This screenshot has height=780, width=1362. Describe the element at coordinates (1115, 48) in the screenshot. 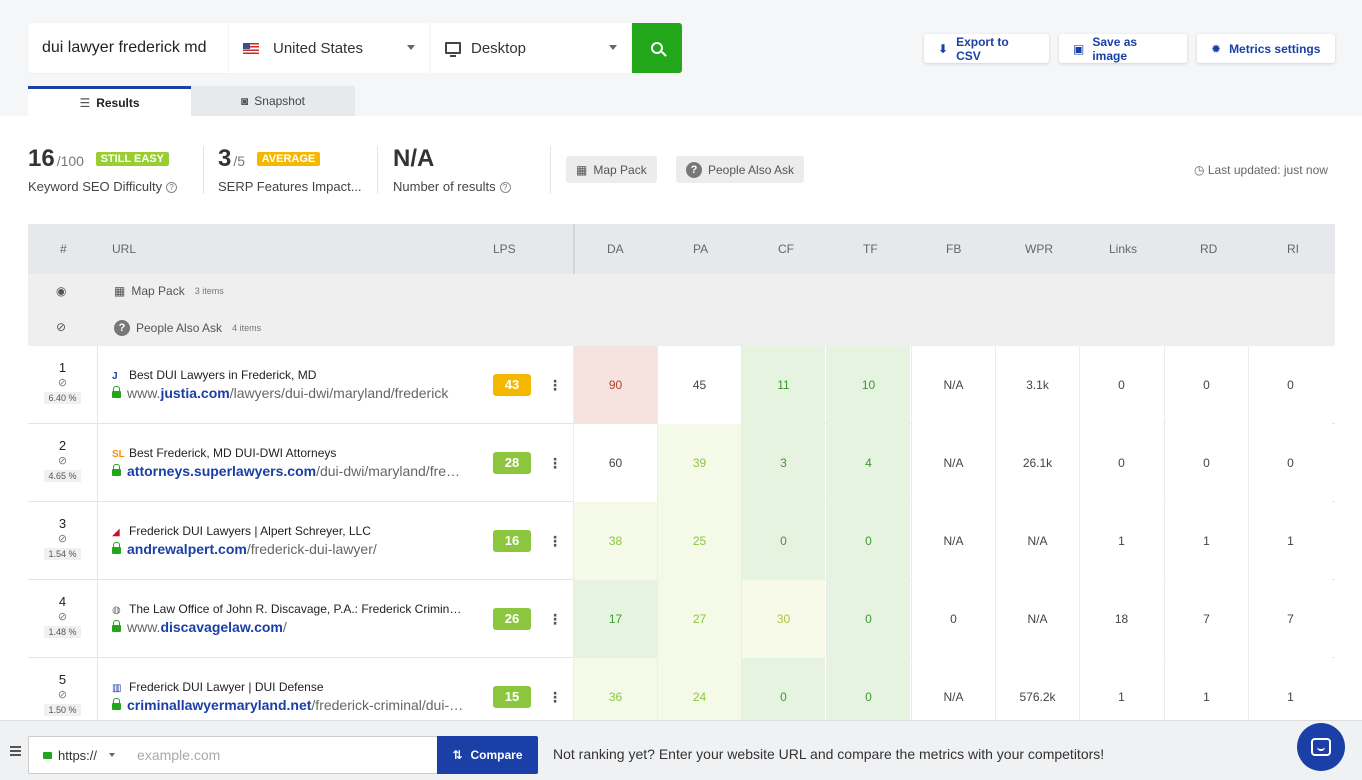

I see `save-image-label: Save as image` at that location.